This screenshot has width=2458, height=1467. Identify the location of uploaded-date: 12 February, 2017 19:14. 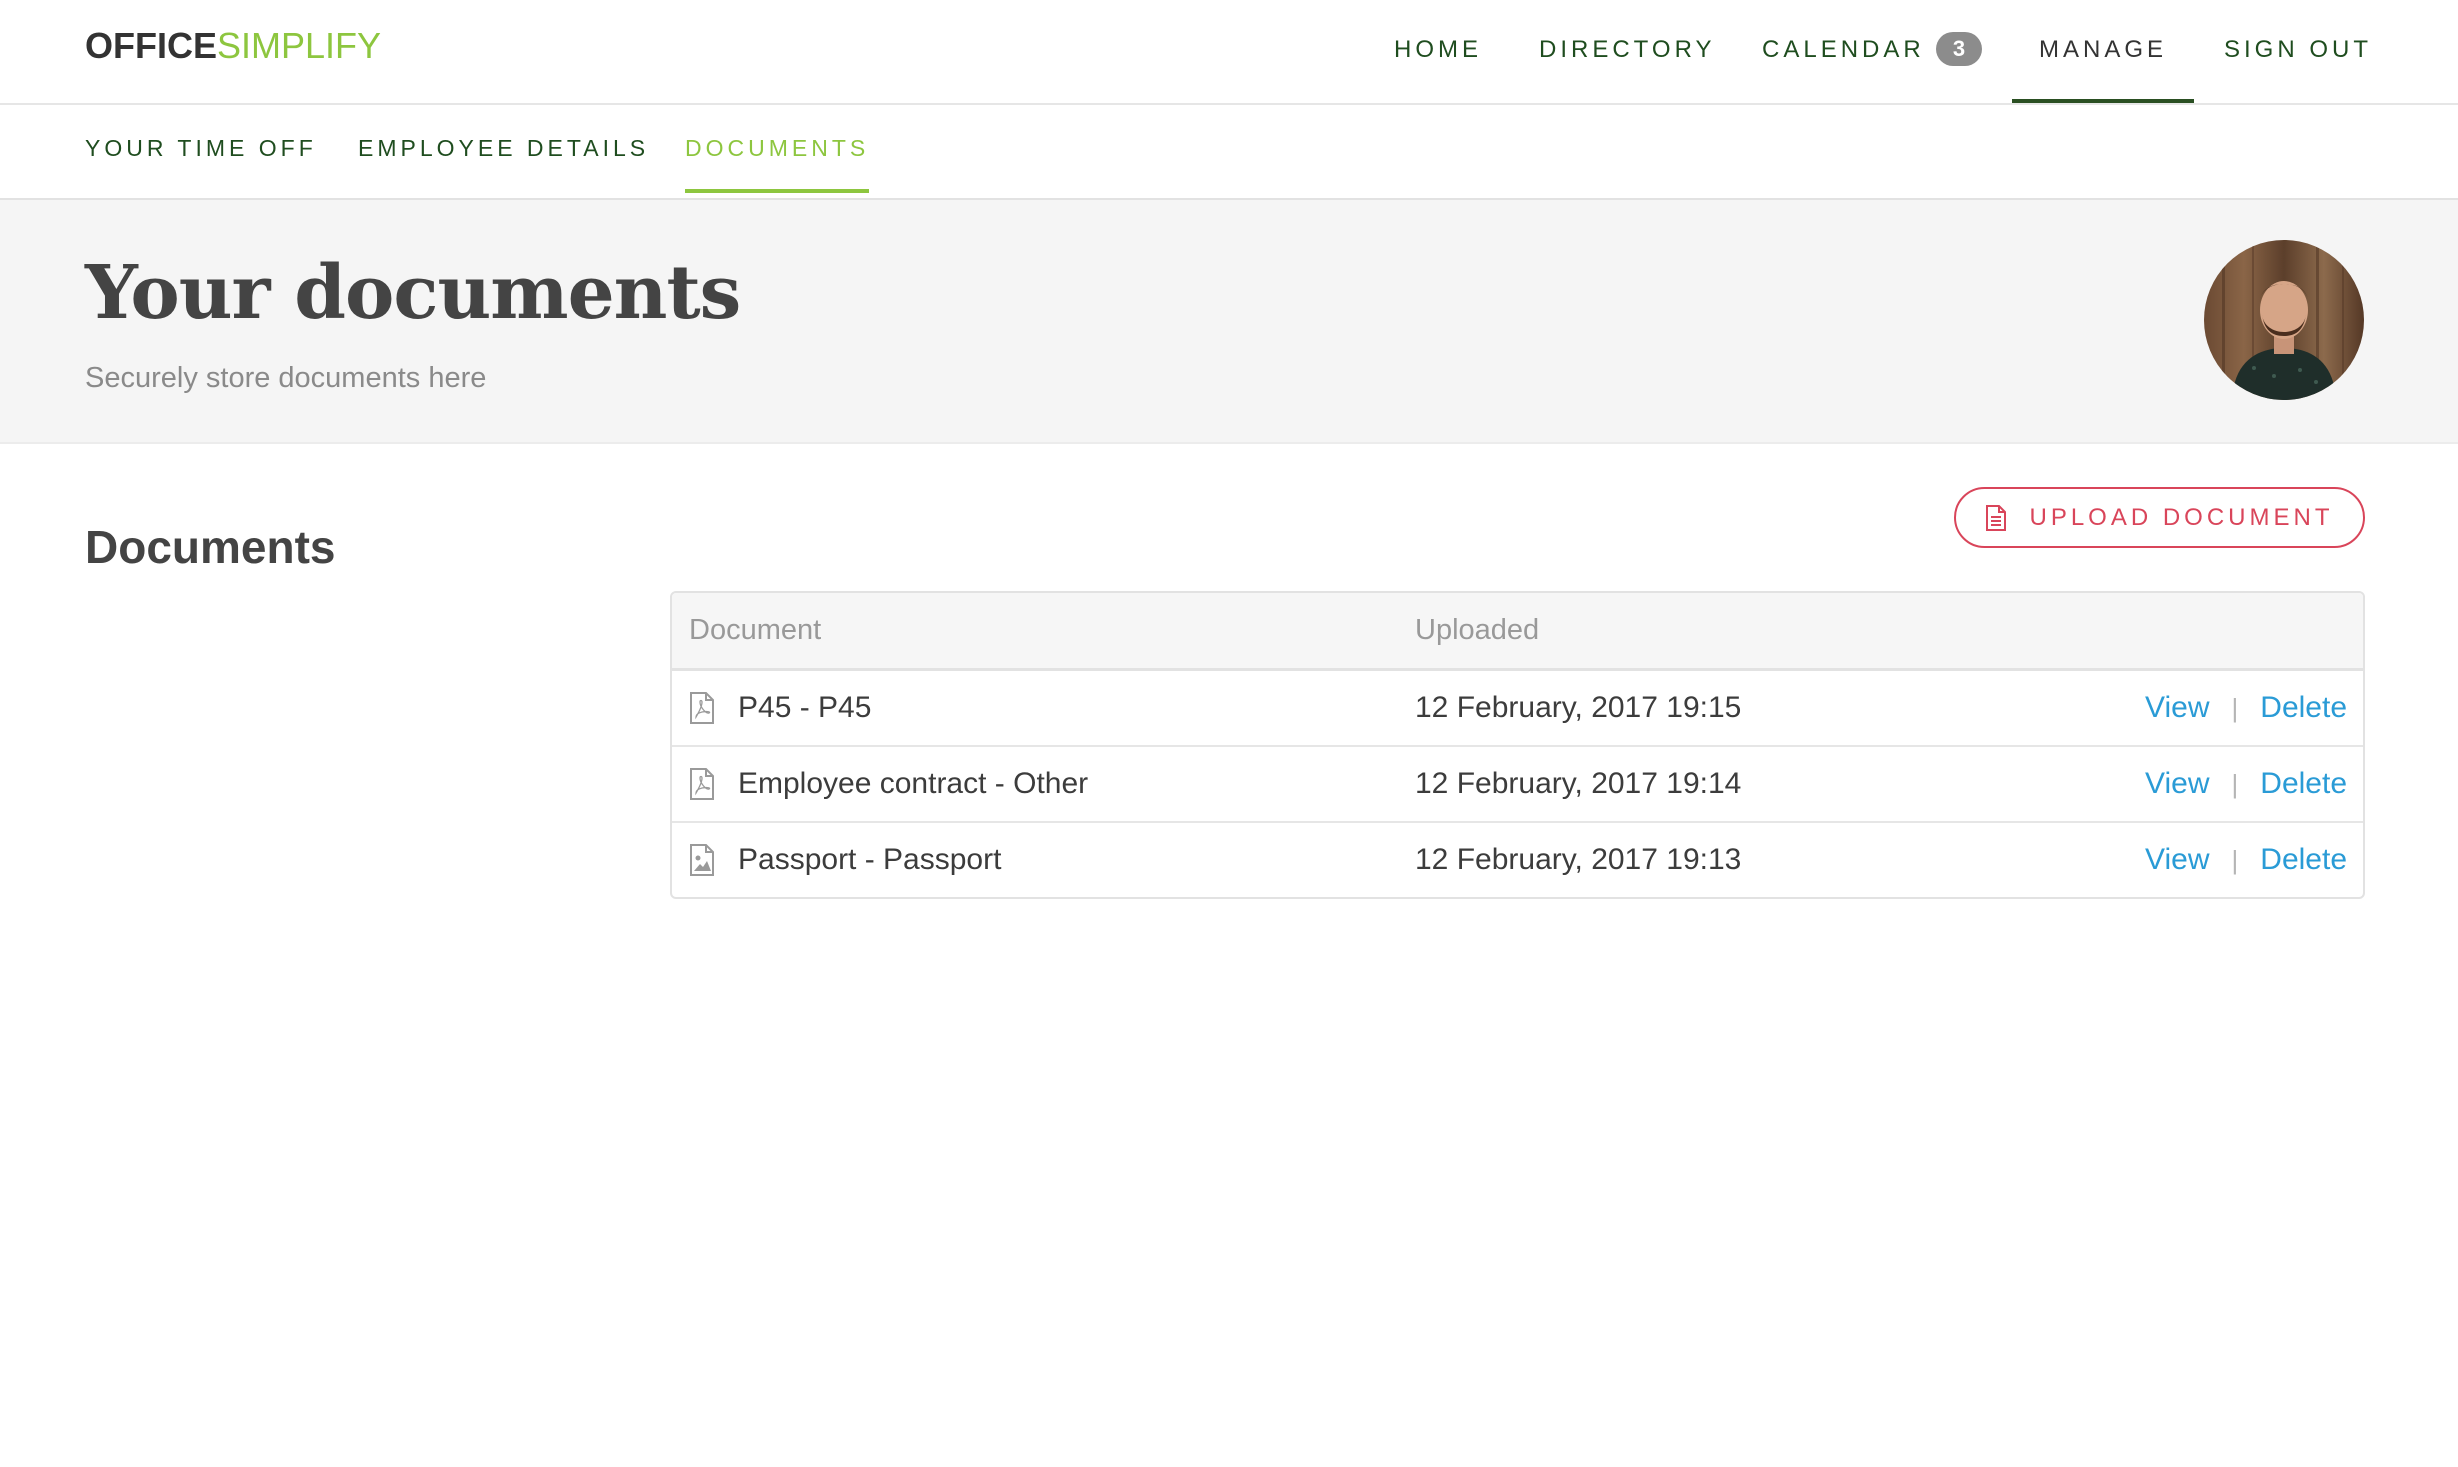
(1578, 783).